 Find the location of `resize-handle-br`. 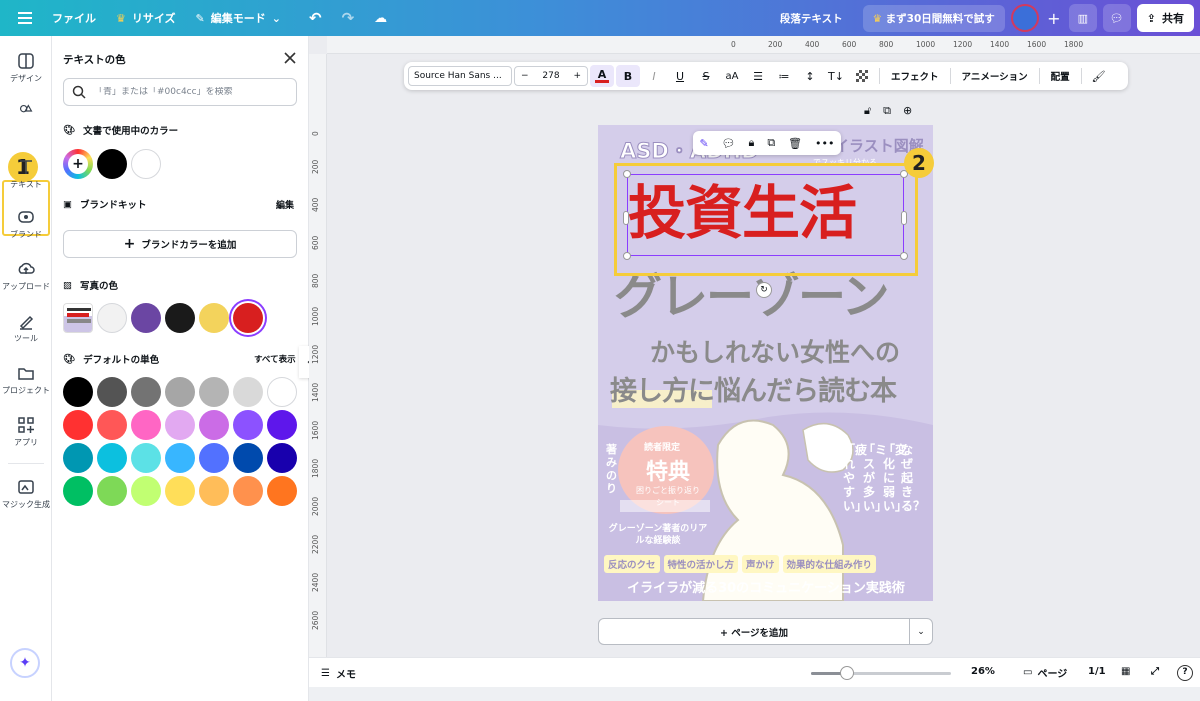

resize-handle-br is located at coordinates (904, 256).